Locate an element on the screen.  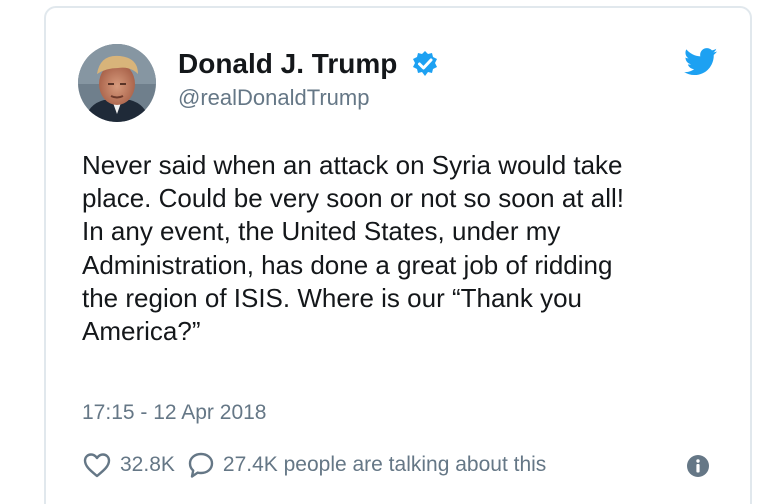
speech-bubble-icon is located at coordinates (201, 465).